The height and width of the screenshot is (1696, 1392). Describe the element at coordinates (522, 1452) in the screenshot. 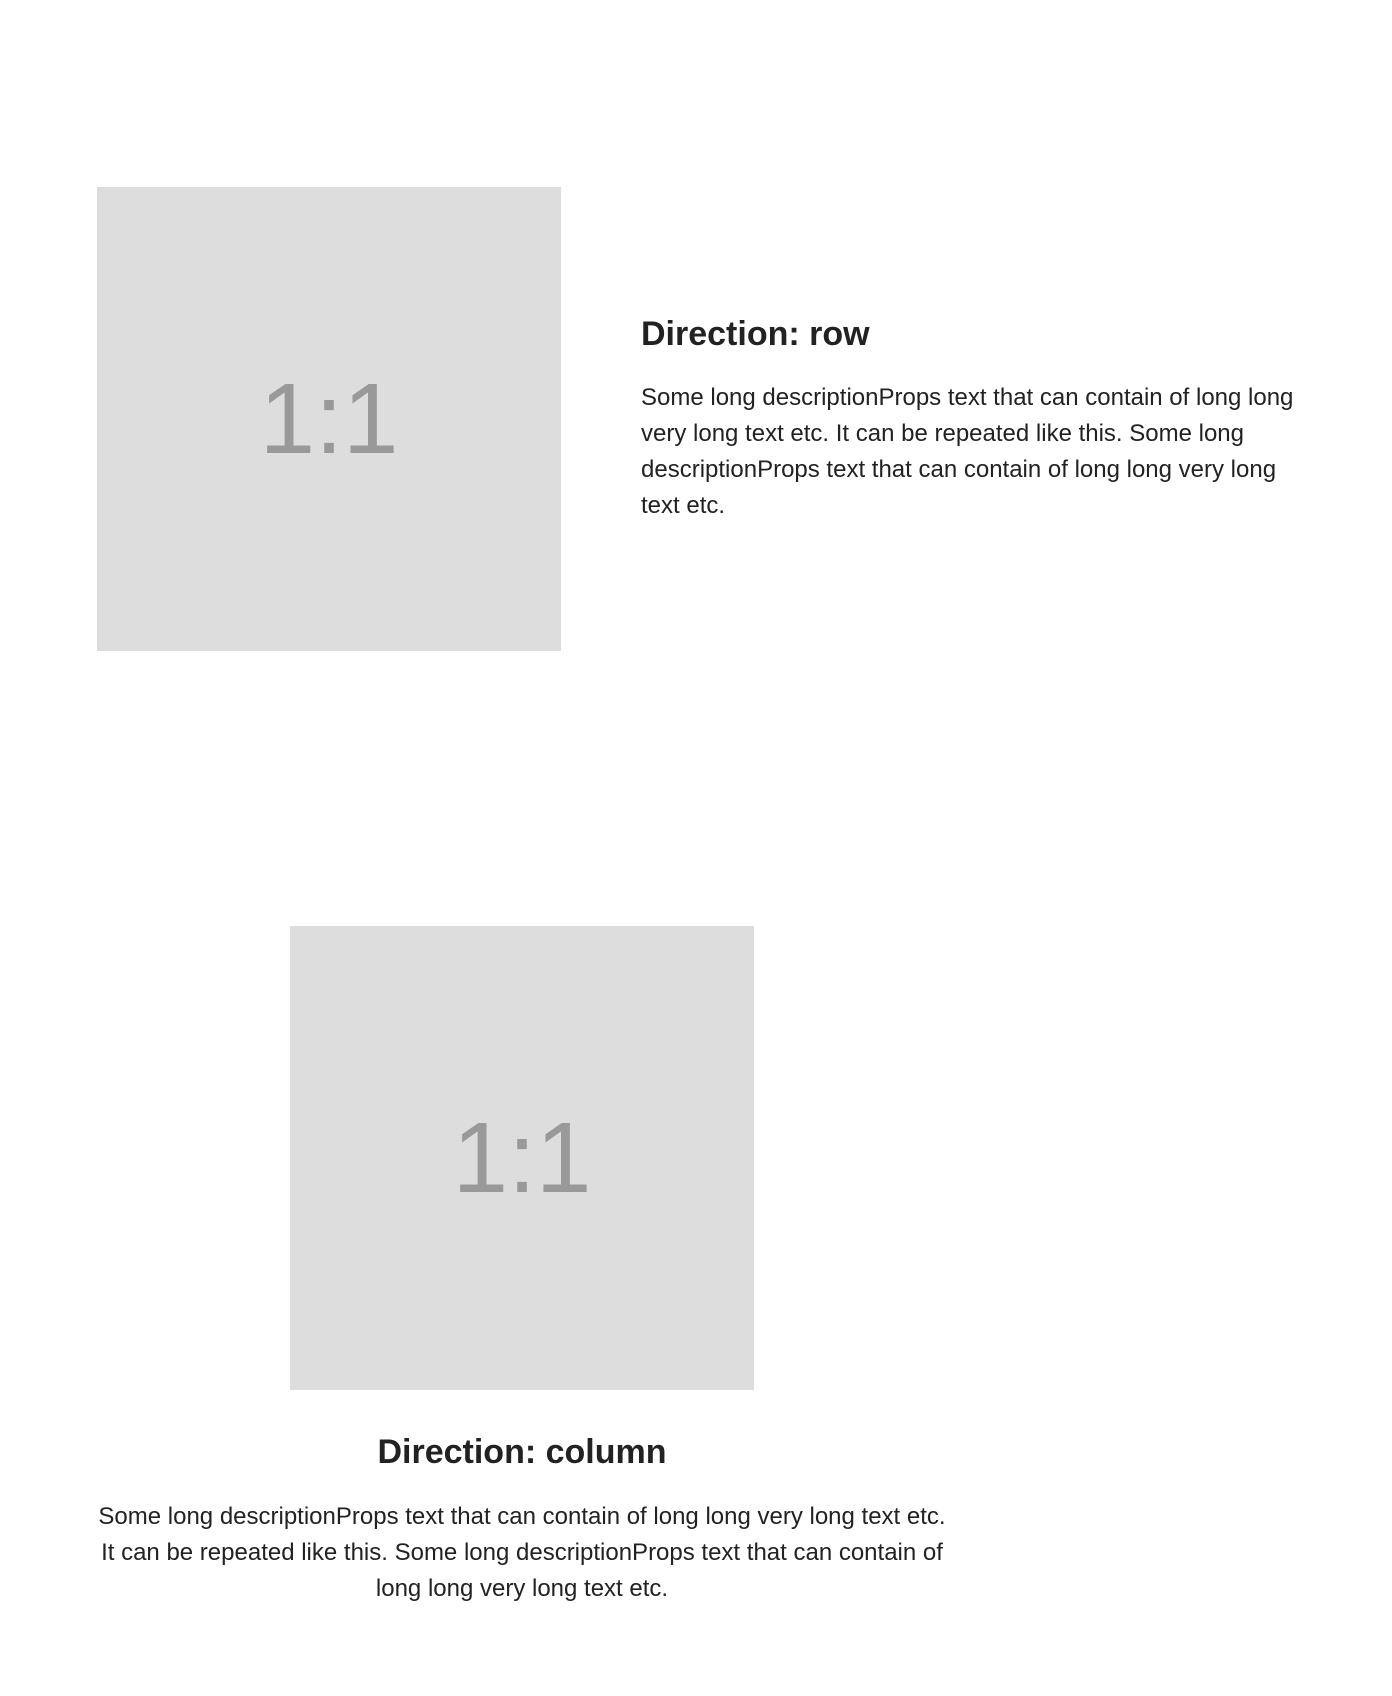

I see `card-title: Direction: column` at that location.